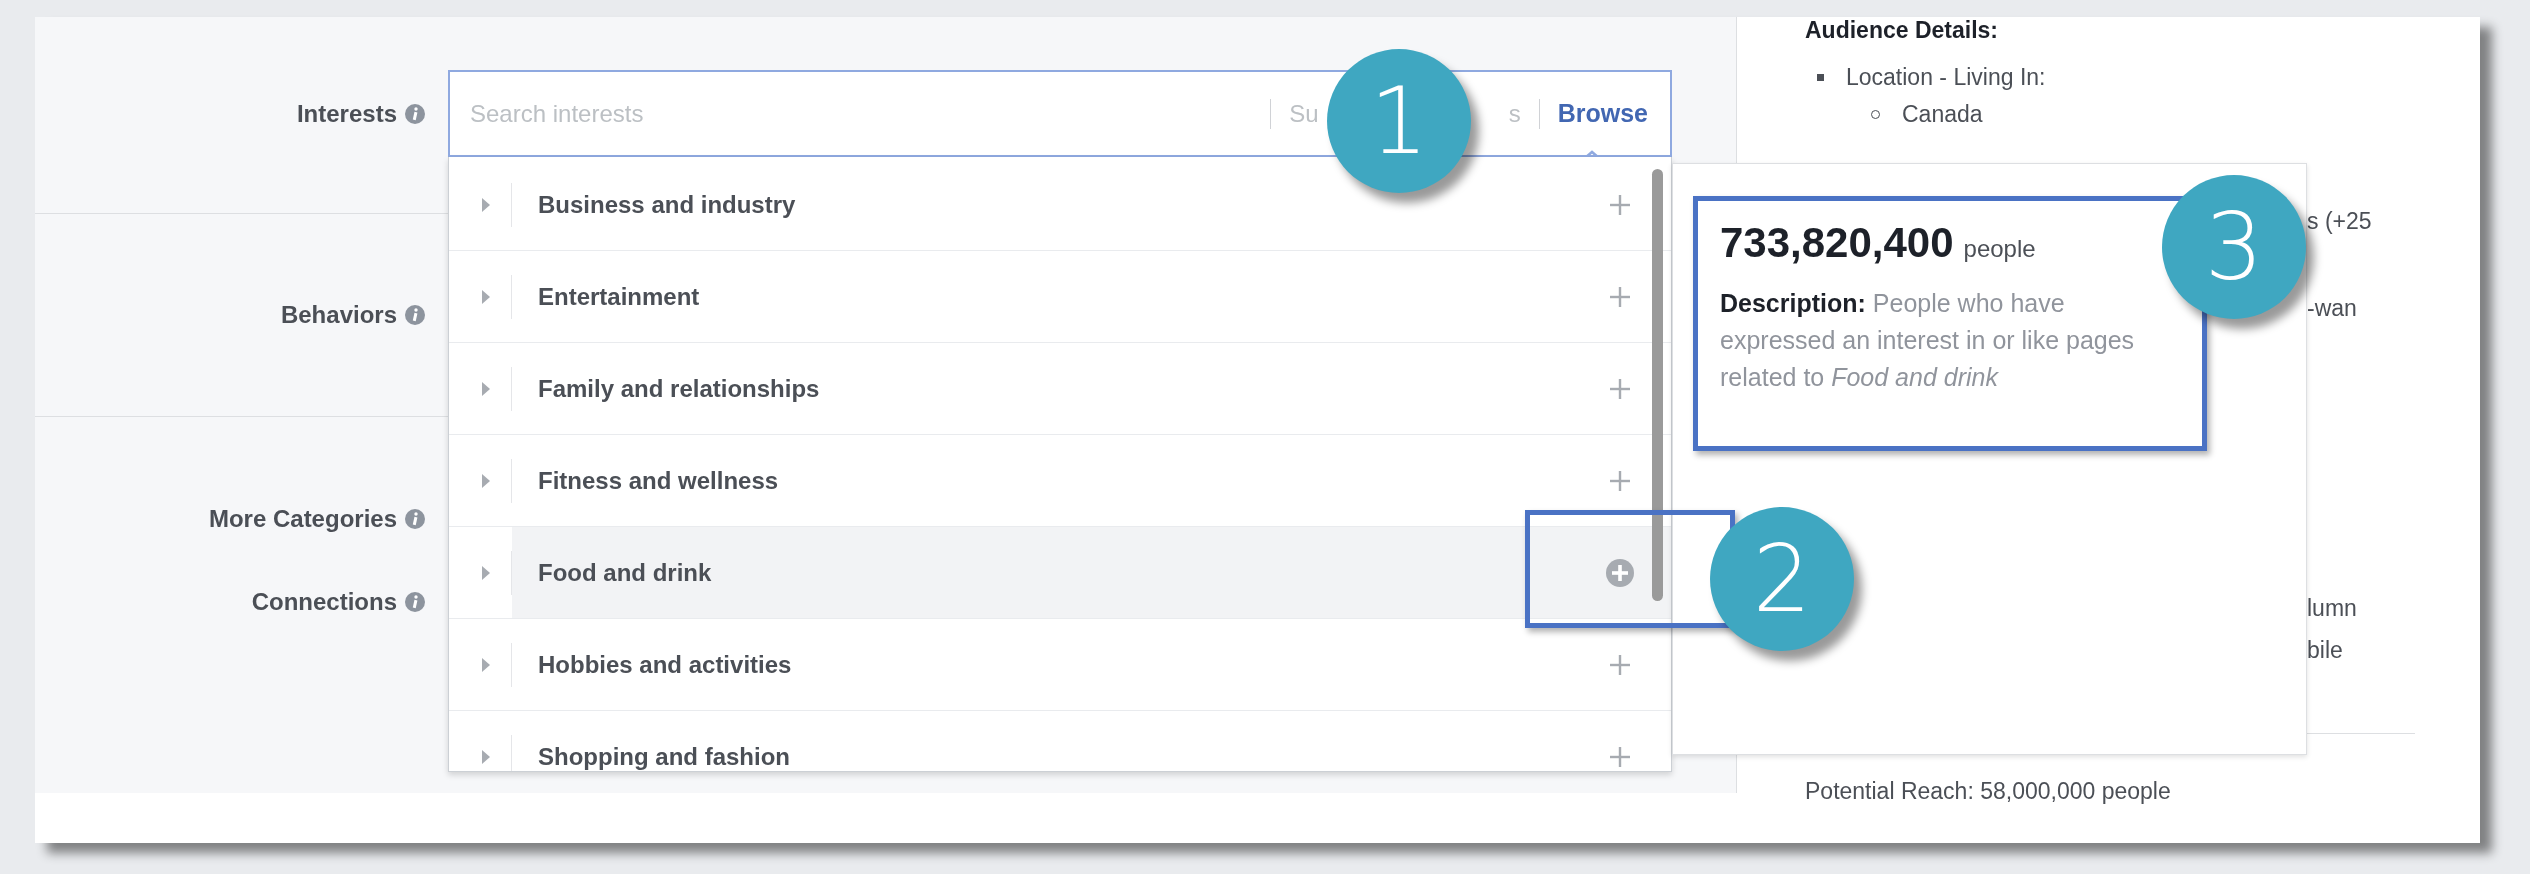 This screenshot has height=874, width=2530. What do you see at coordinates (324, 602) in the screenshot?
I see `field-label: Connections` at bounding box center [324, 602].